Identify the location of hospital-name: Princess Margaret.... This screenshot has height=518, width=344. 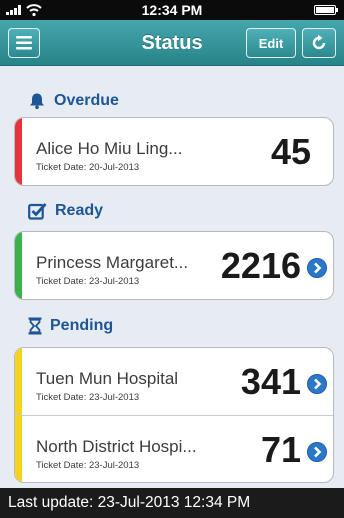
(112, 262).